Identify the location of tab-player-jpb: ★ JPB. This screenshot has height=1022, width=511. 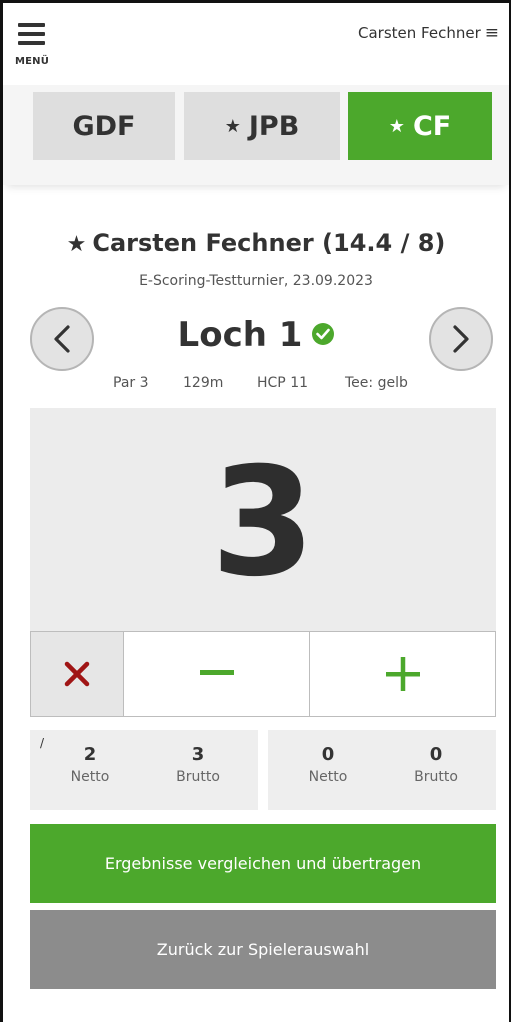
(262, 126).